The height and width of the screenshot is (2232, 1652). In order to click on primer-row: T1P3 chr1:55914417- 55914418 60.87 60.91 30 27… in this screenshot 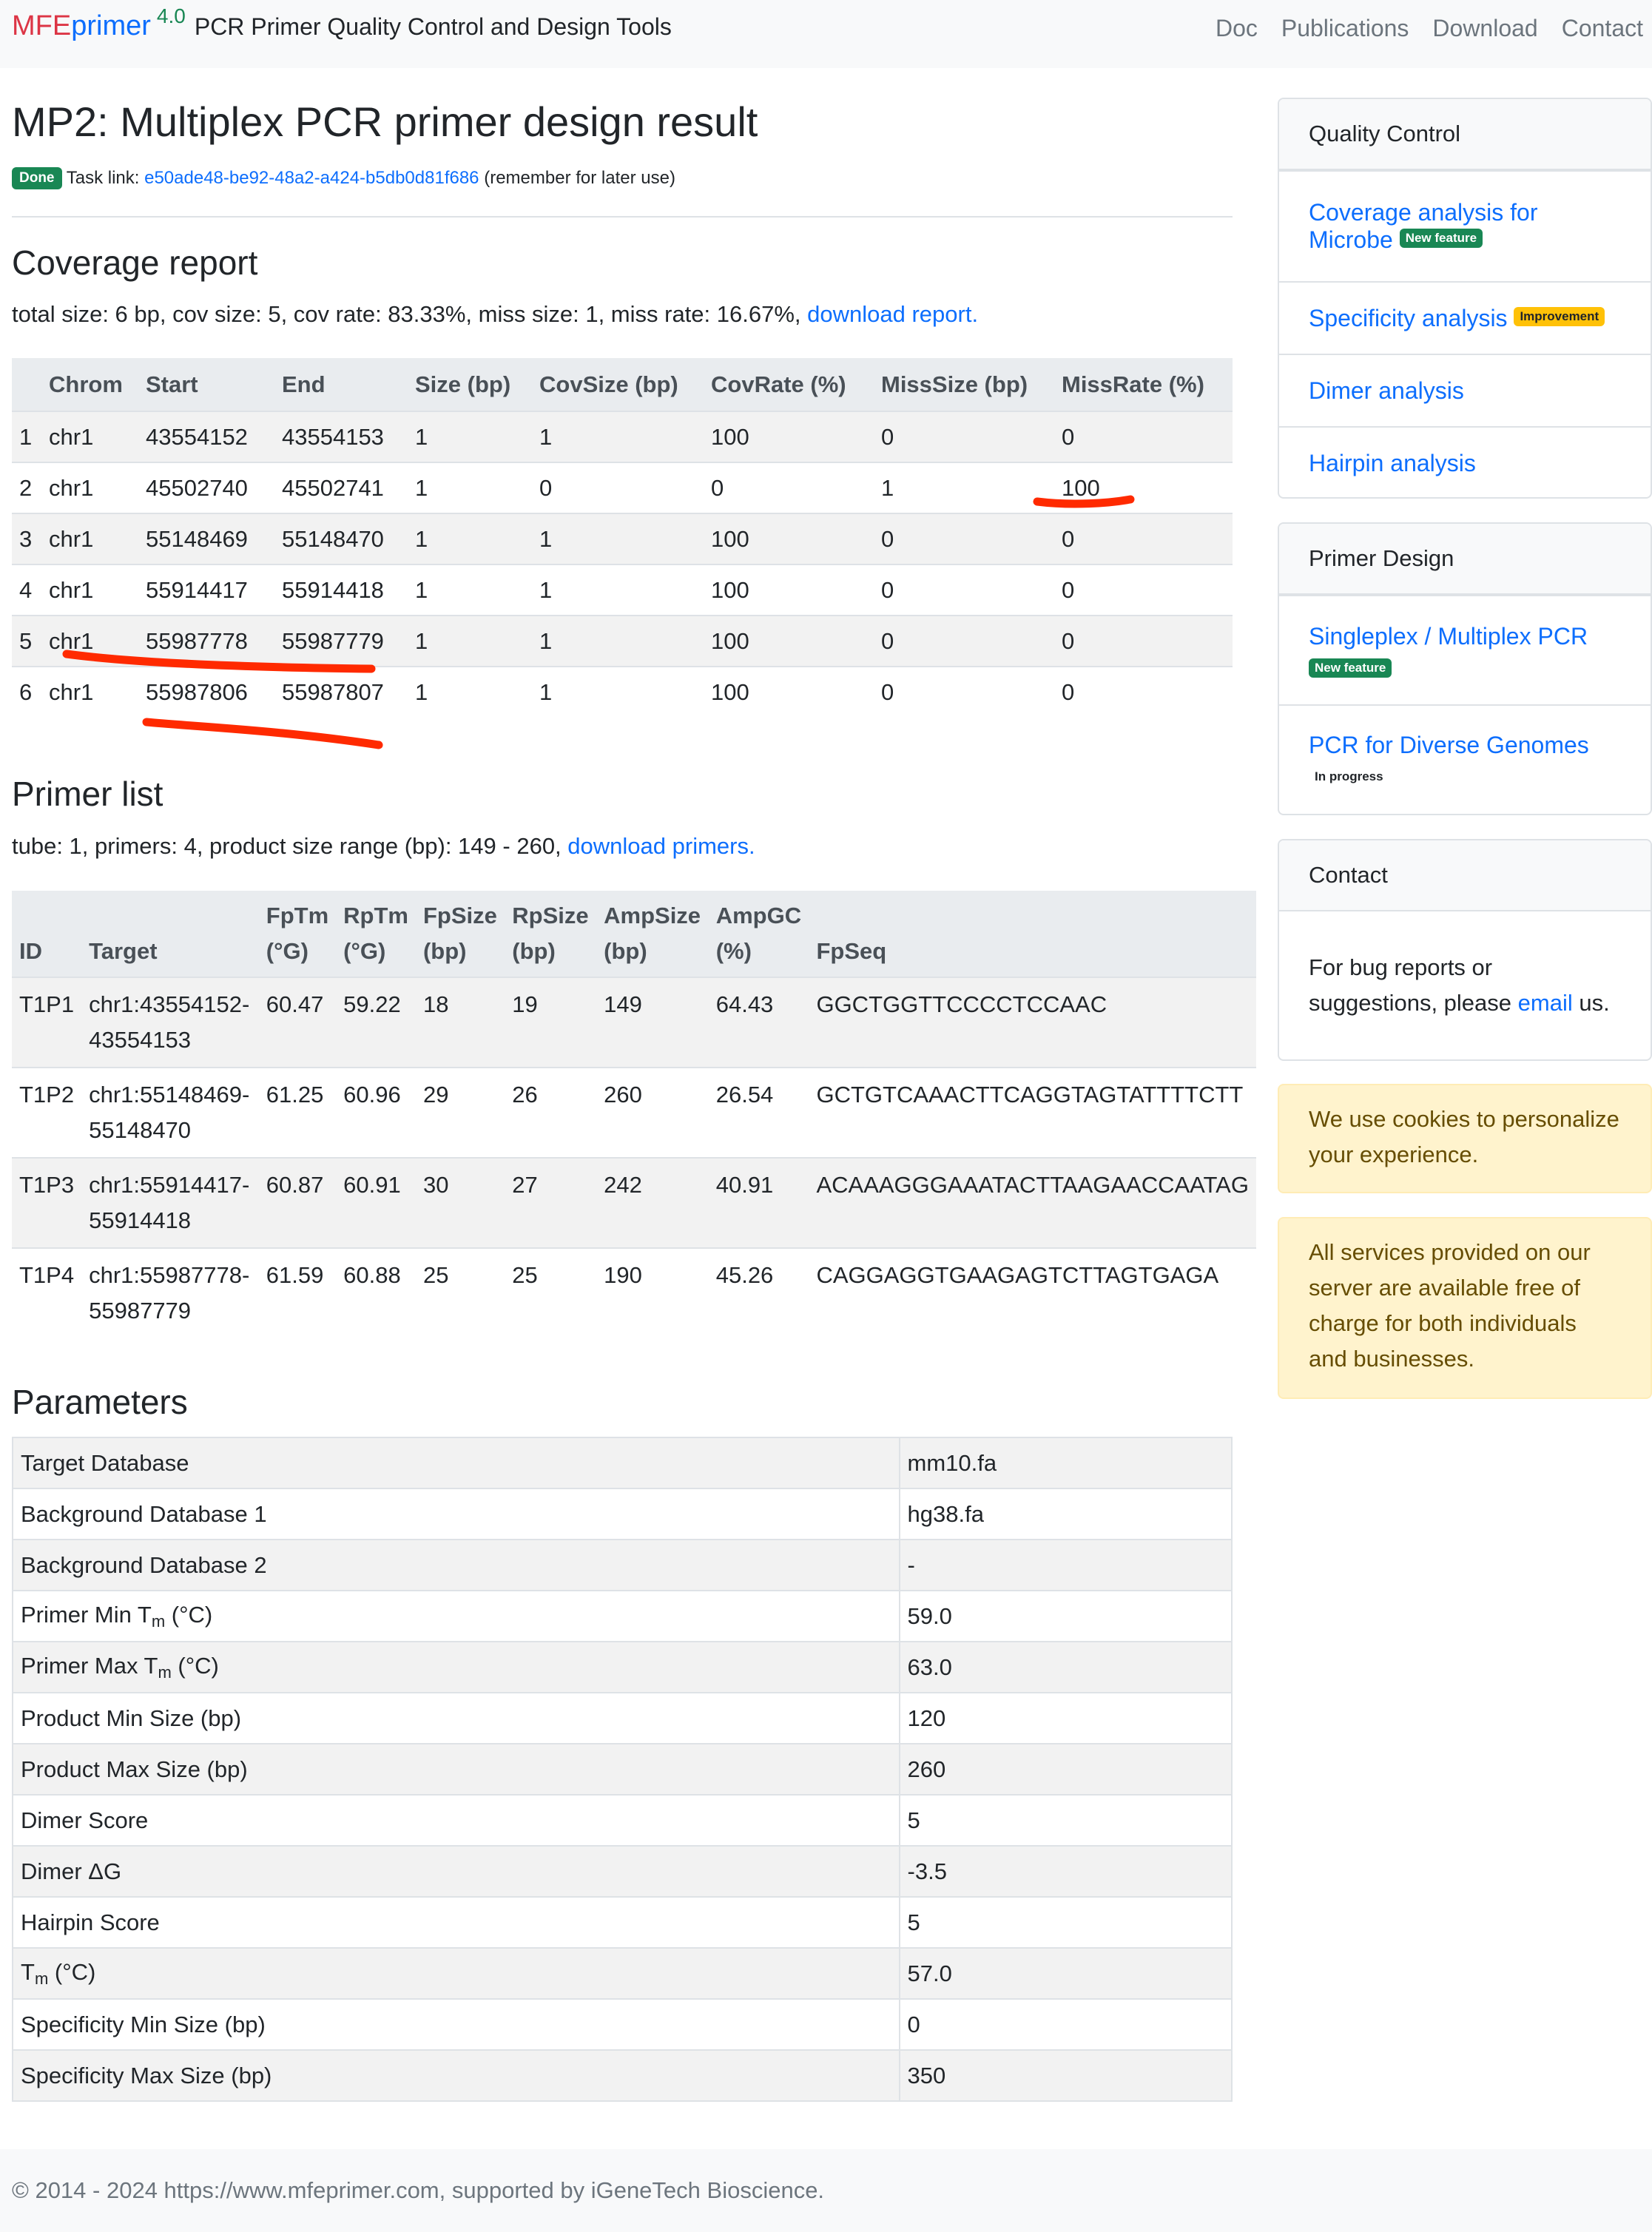, I will do `click(634, 1202)`.